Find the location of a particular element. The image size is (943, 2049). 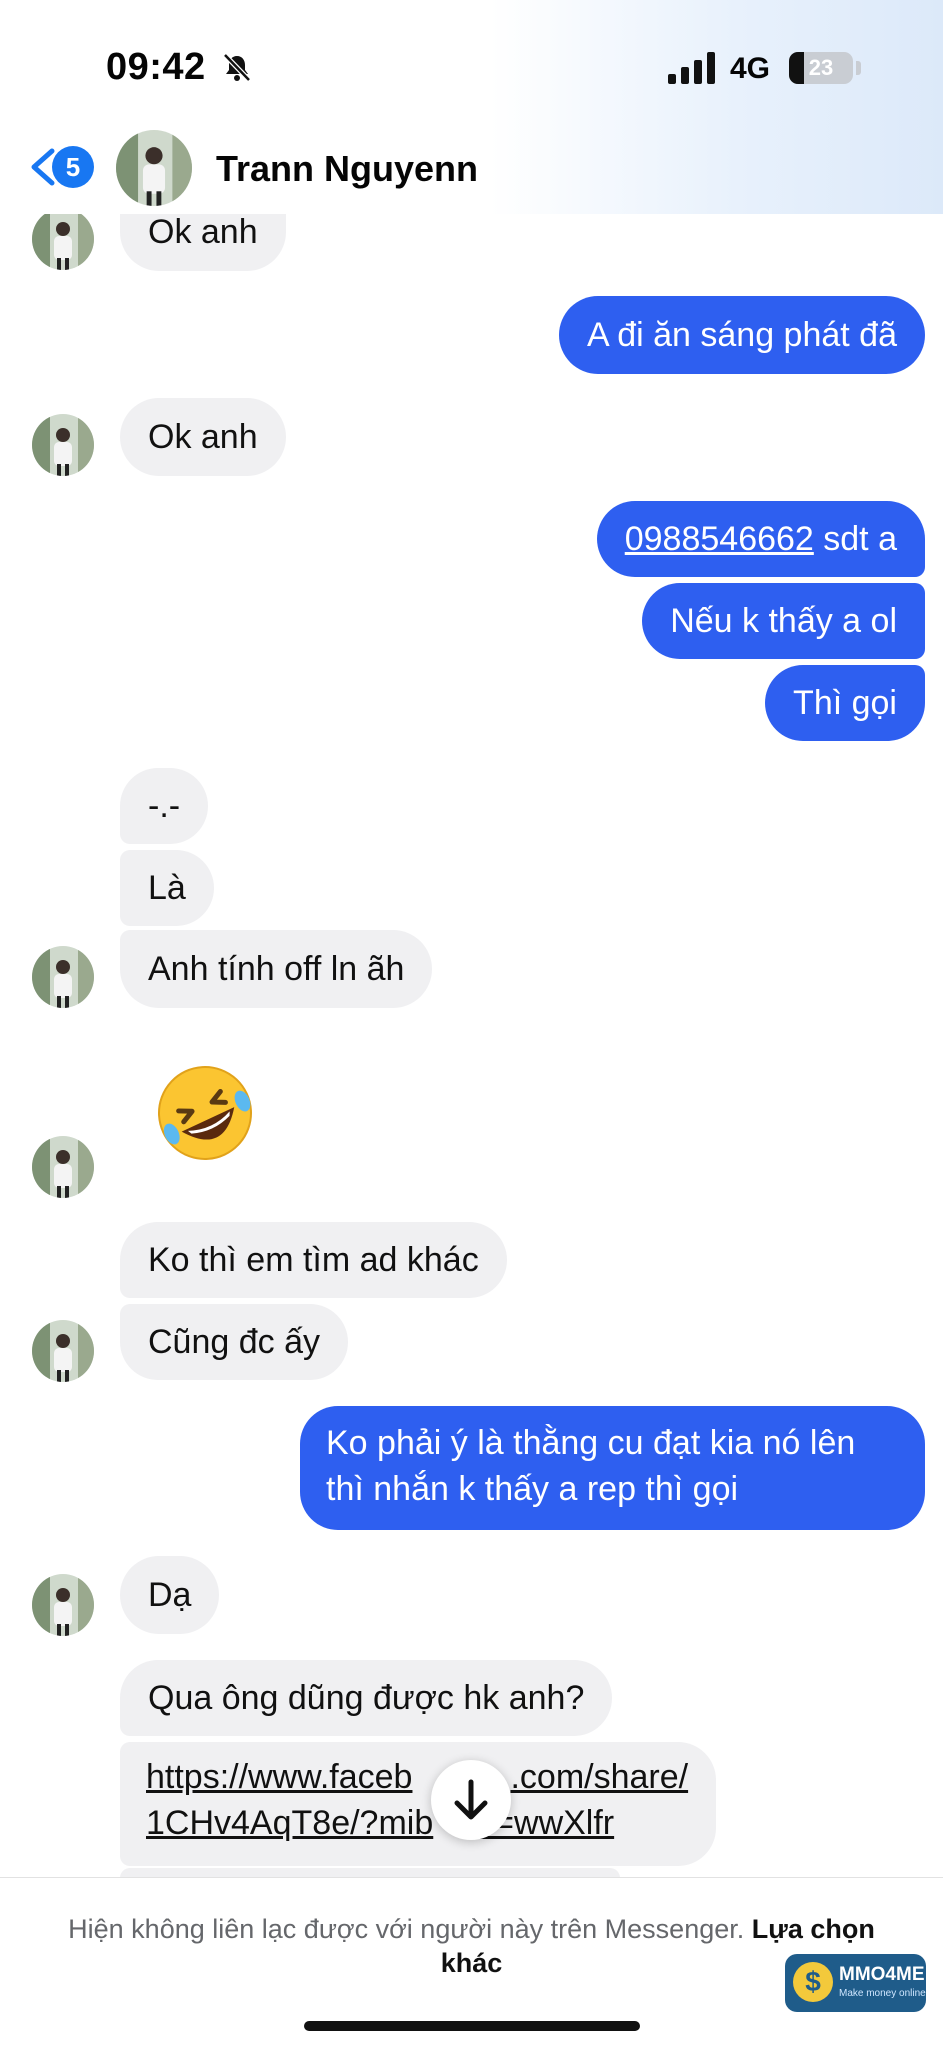

message-bubble-outgoing: 0988546662 sdt a is located at coordinates (760, 539).